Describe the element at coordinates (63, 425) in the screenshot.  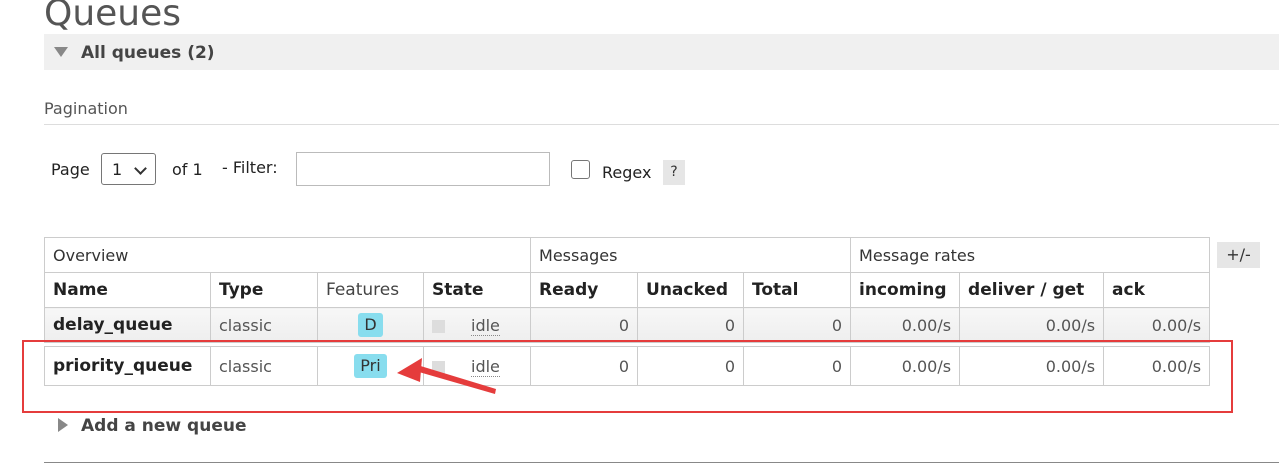
I see `expand-triangle-icon` at that location.